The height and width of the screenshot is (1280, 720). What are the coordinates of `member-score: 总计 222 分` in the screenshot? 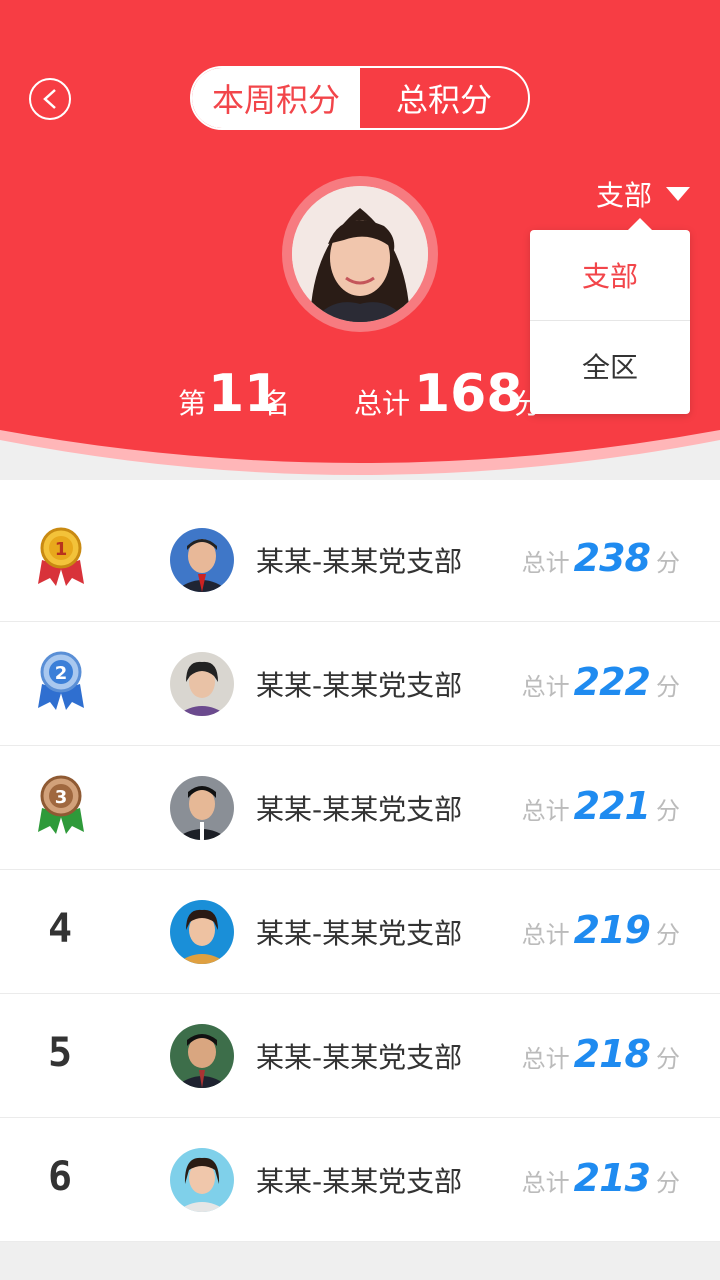 It's located at (601, 682).